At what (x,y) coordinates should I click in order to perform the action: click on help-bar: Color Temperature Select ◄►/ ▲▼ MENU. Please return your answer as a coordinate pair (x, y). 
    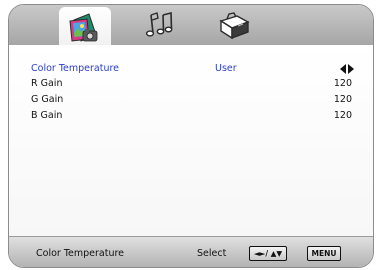
    Looking at the image, I should click on (191, 251).